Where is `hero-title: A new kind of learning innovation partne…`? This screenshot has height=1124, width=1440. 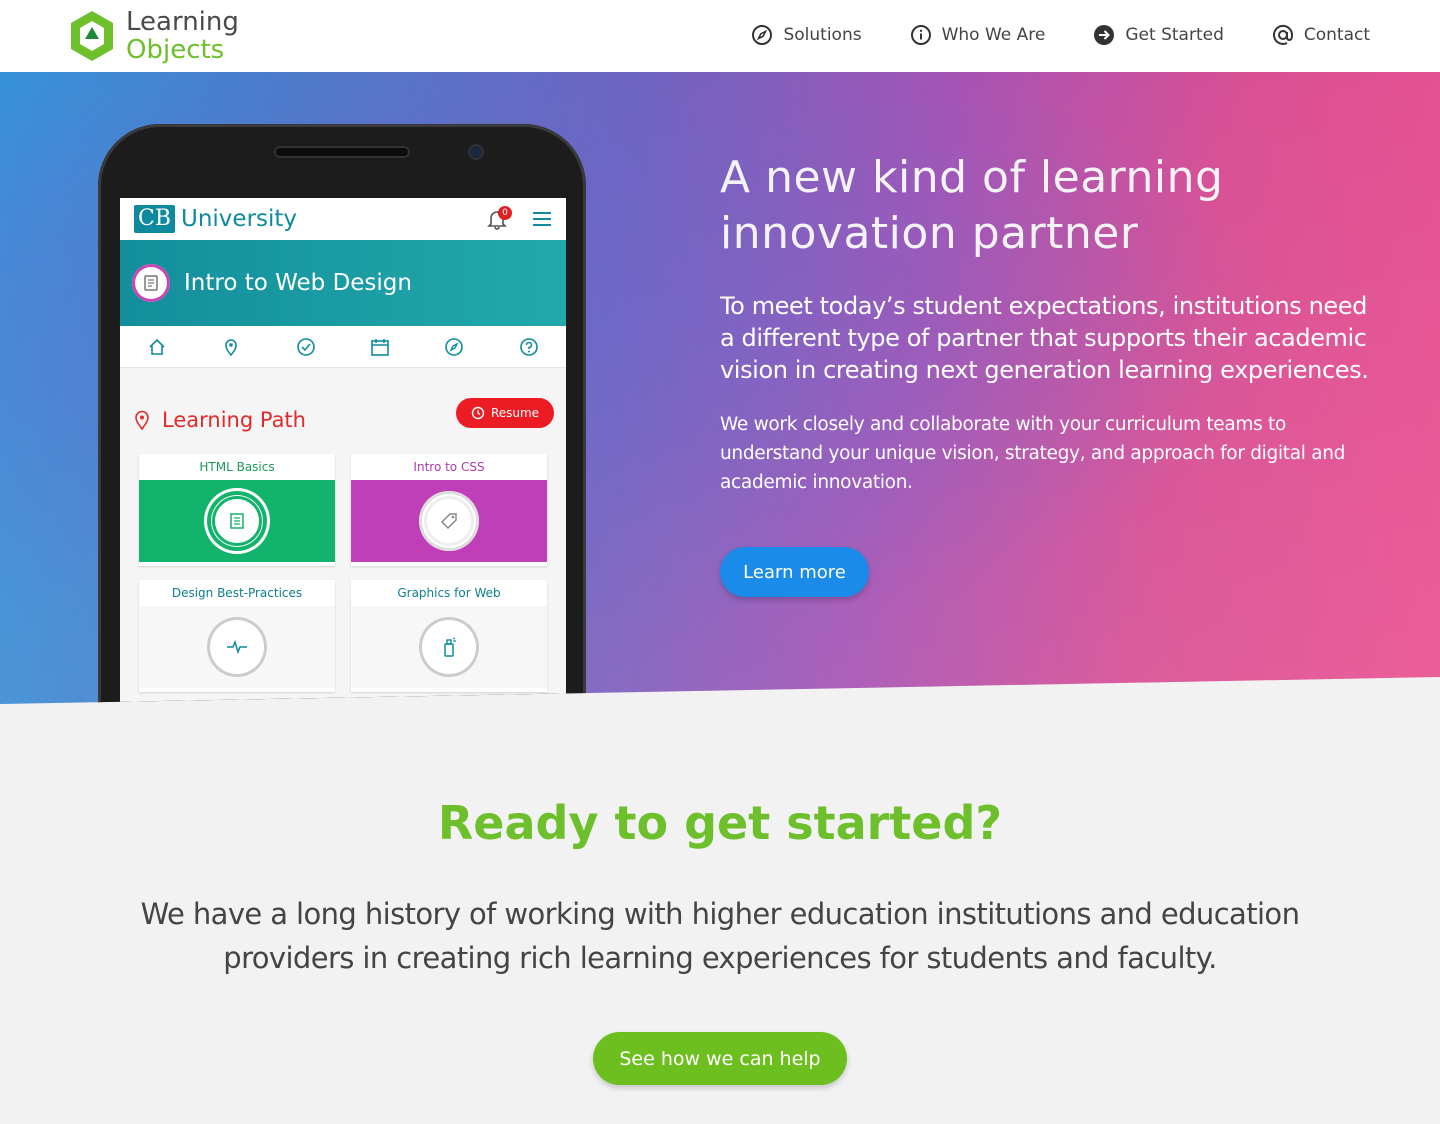
hero-title: A new kind of learning innovation partne… is located at coordinates (972, 205).